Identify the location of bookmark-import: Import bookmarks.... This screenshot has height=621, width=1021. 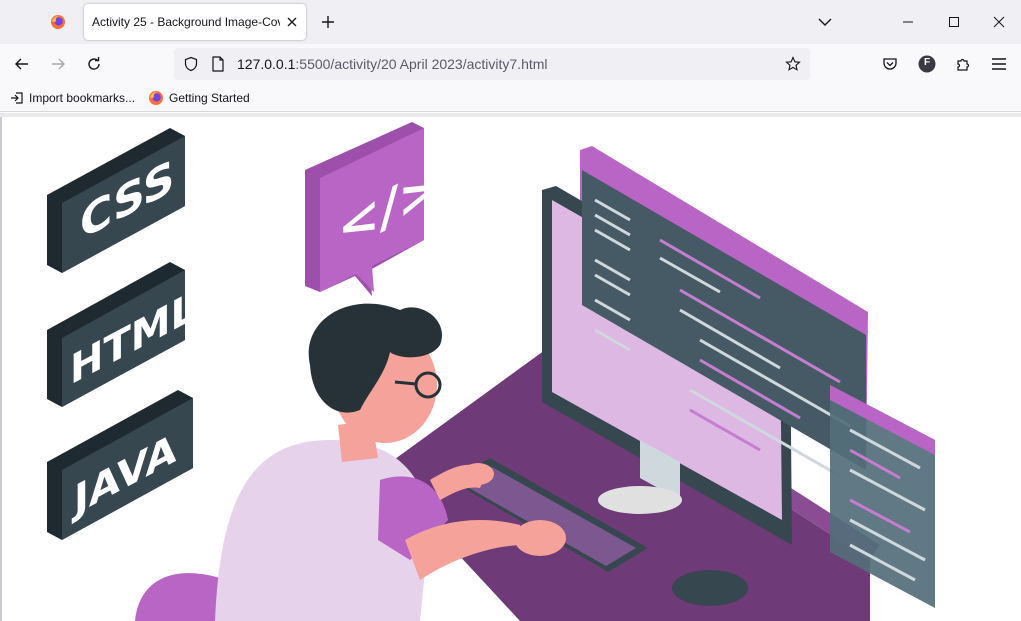
(72, 98).